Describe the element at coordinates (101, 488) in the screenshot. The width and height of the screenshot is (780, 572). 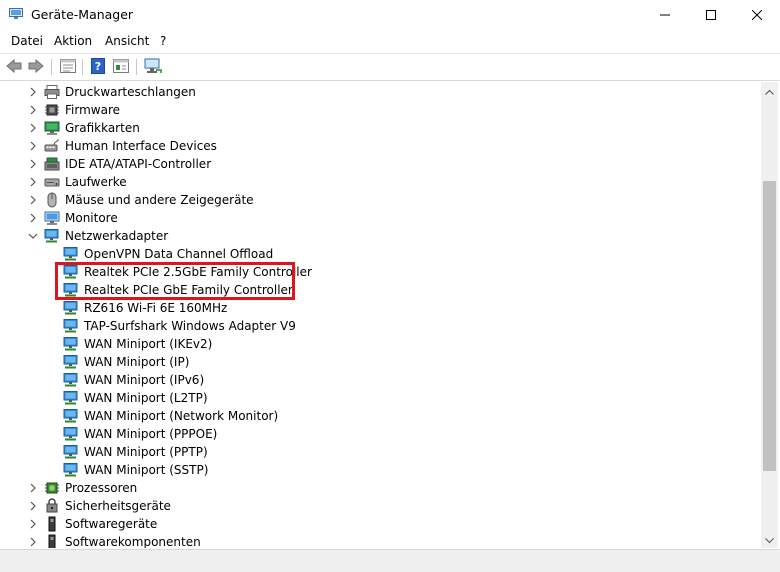
I see `tree-item-label: Prozessoren` at that location.